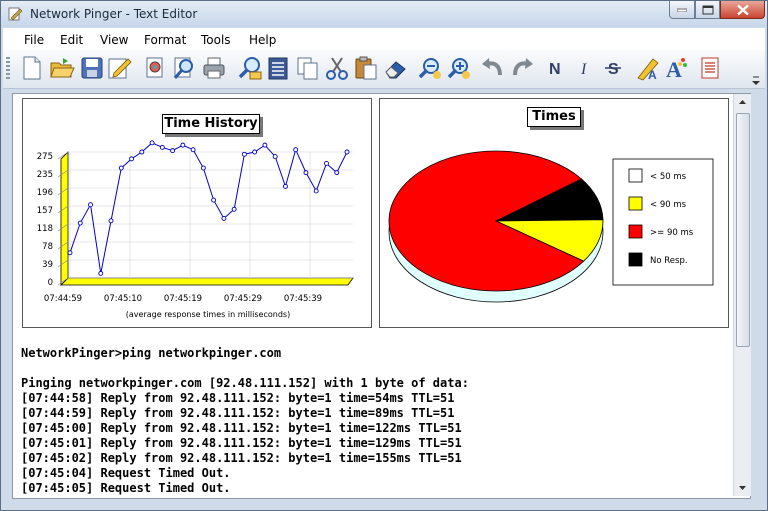 The height and width of the screenshot is (511, 768). I want to click on y-tick-label: 0, so click(50, 283).